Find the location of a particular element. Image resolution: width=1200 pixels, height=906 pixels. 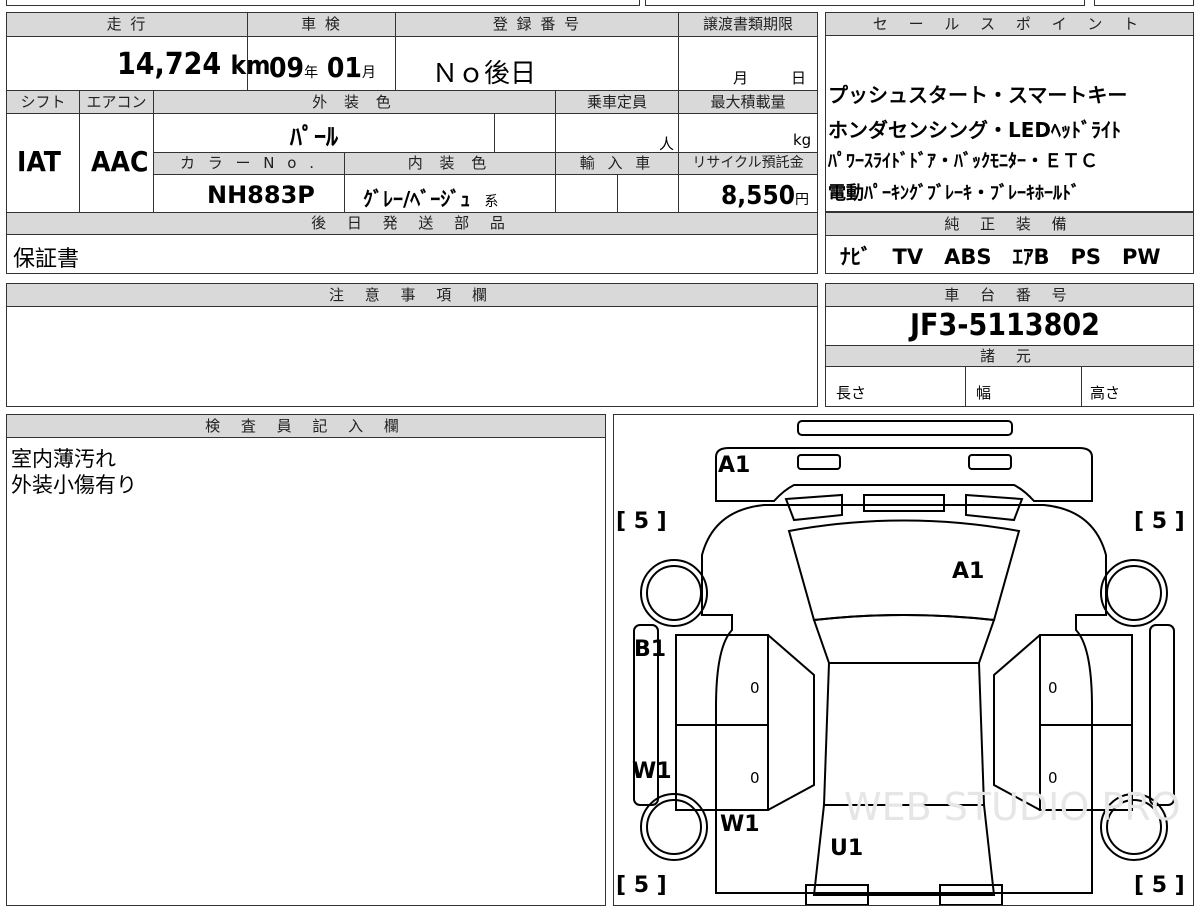

grille is located at coordinates (904, 503).